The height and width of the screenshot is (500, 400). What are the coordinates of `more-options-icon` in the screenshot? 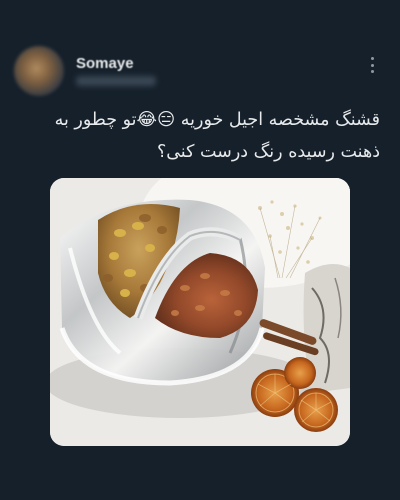 It's located at (372, 65).